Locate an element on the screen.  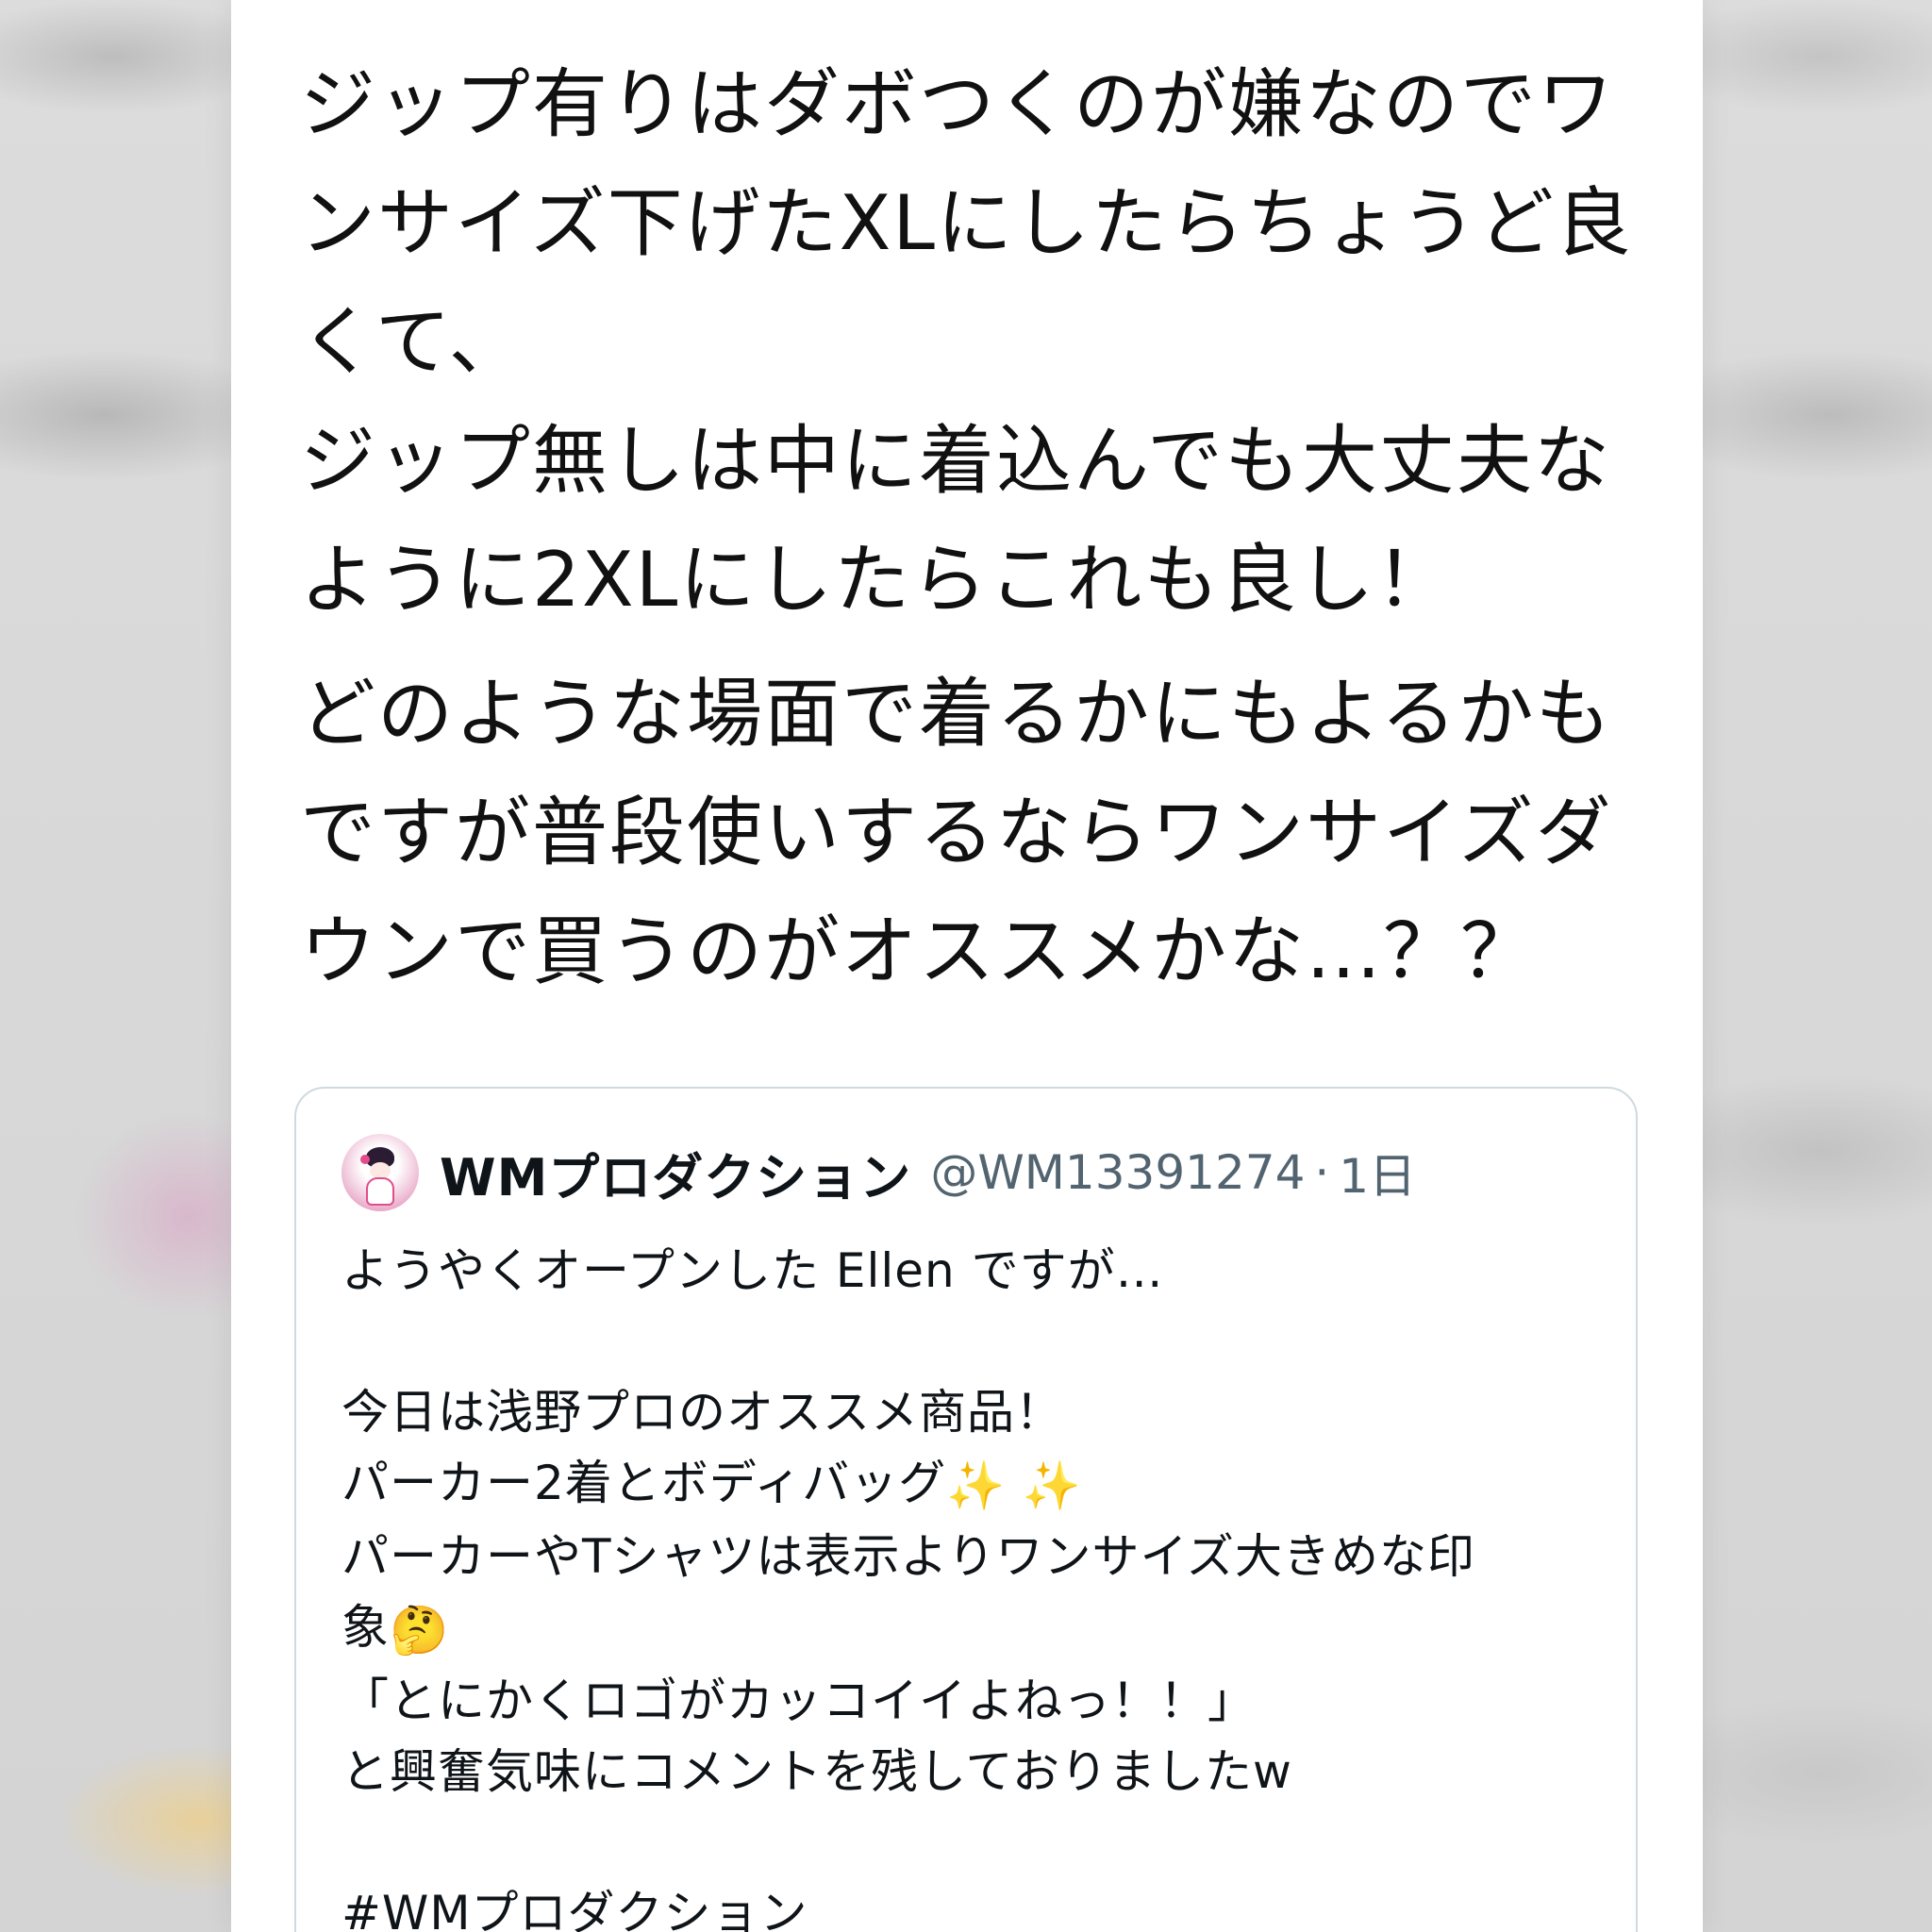
quote-line: パーカーやTシャツは表示よりワンサイズ大きめな印 is located at coordinates (909, 1557).